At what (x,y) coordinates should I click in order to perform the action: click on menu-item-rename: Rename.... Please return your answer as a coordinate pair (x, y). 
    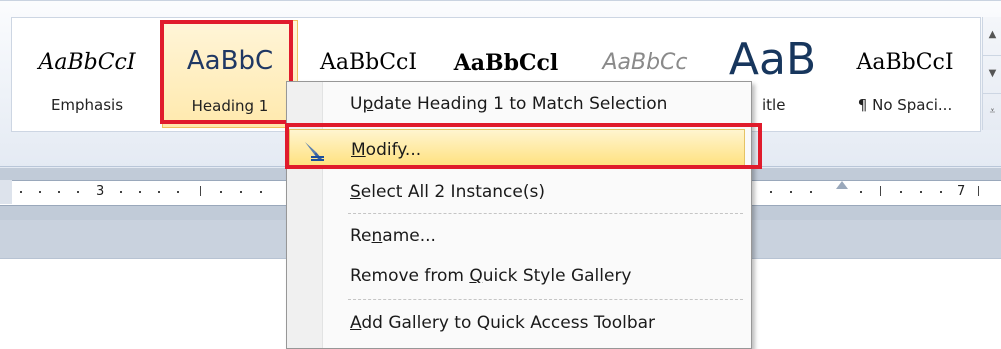
    Looking at the image, I should click on (517, 236).